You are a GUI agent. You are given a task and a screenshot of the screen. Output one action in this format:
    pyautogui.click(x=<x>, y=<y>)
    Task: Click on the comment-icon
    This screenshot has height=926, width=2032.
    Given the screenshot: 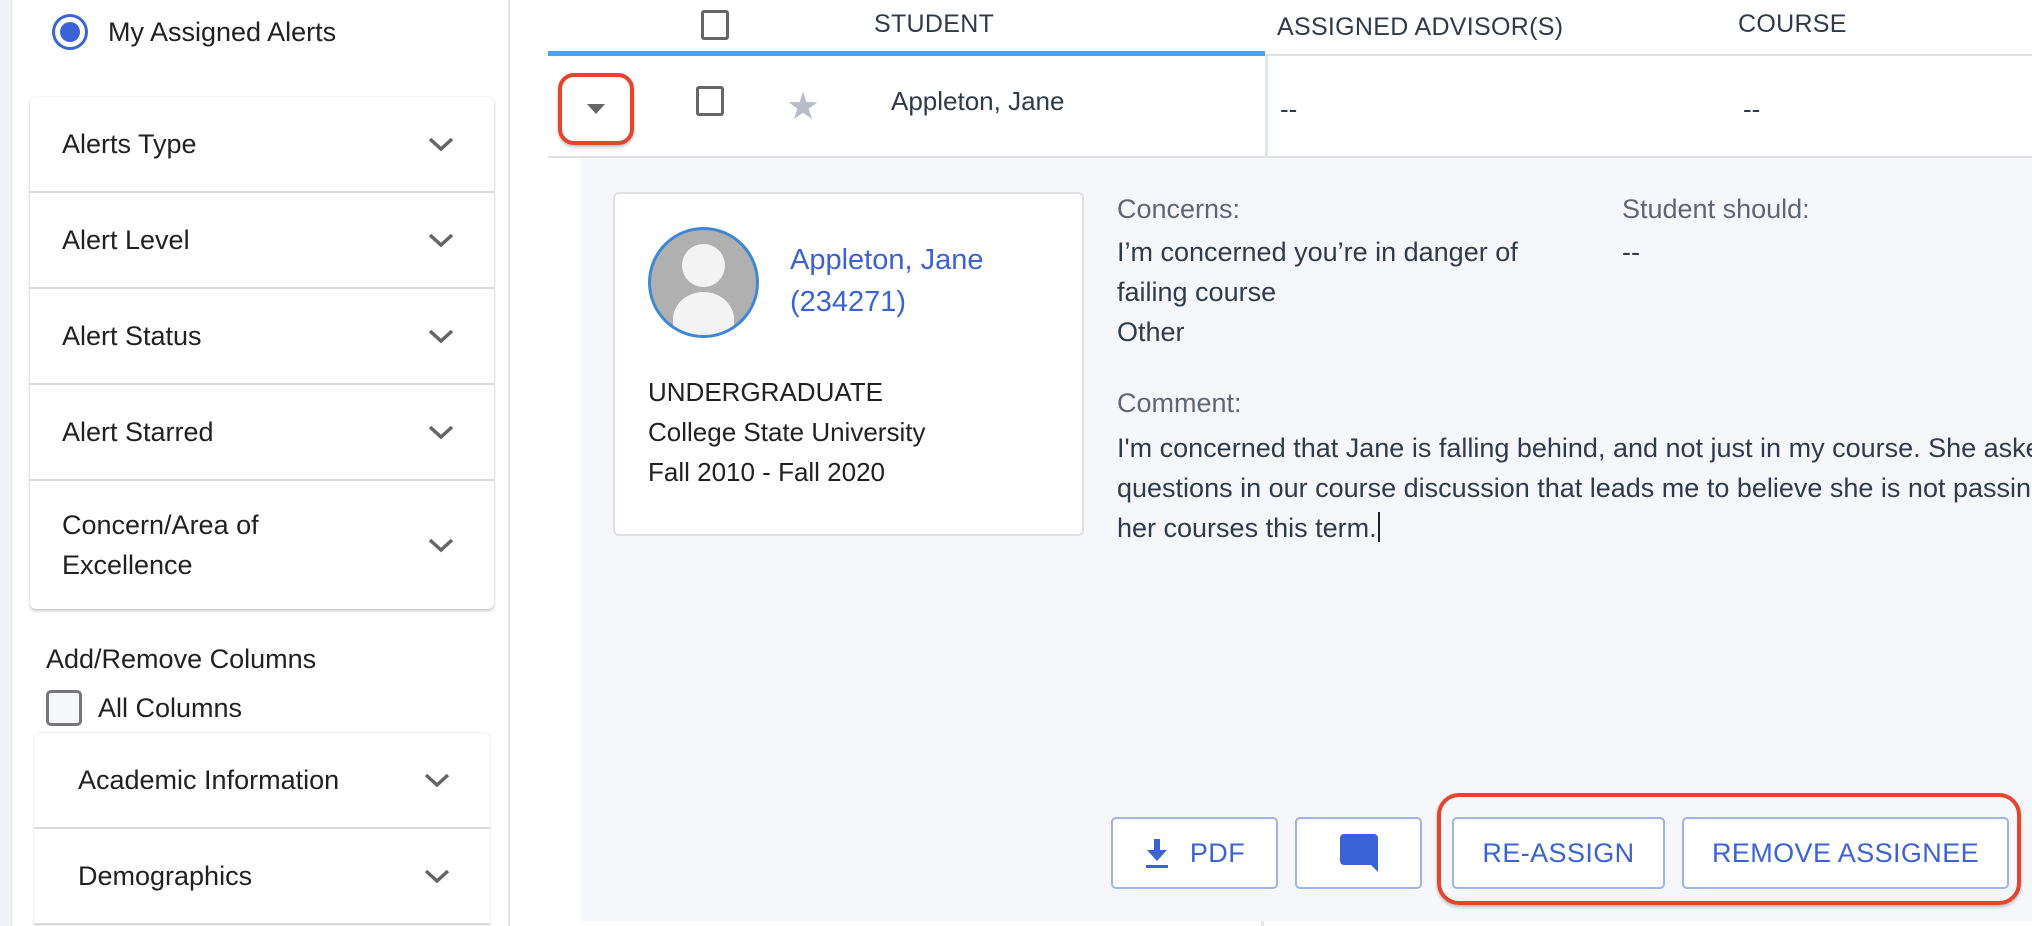 What is the action you would take?
    pyautogui.click(x=1358, y=853)
    